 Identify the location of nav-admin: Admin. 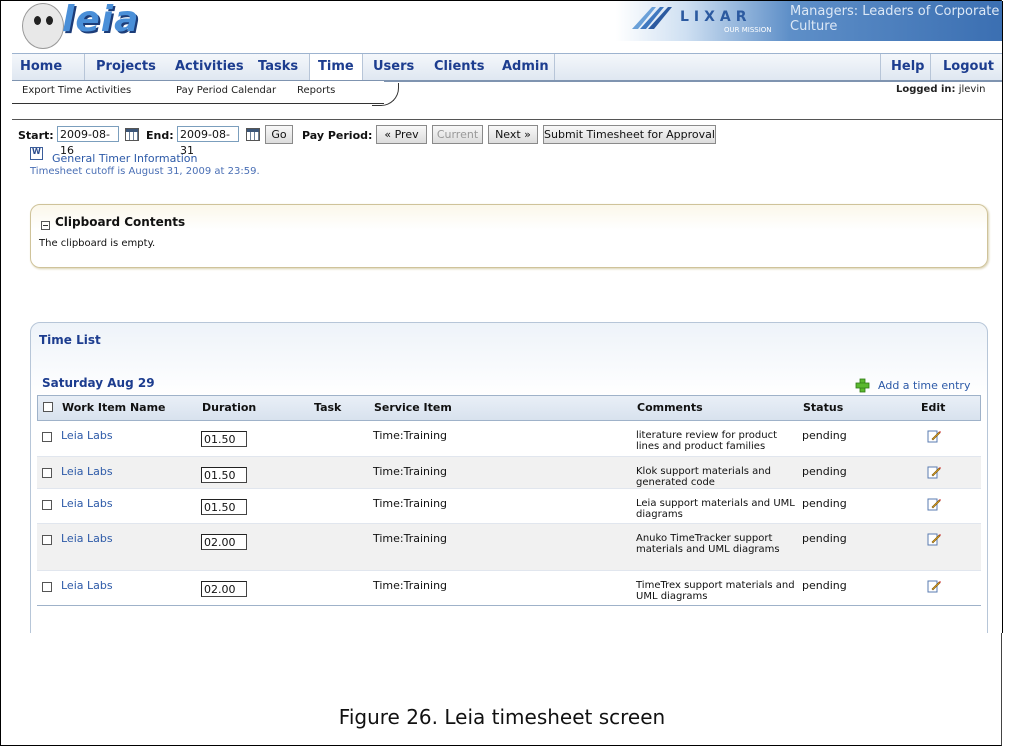
(525, 67).